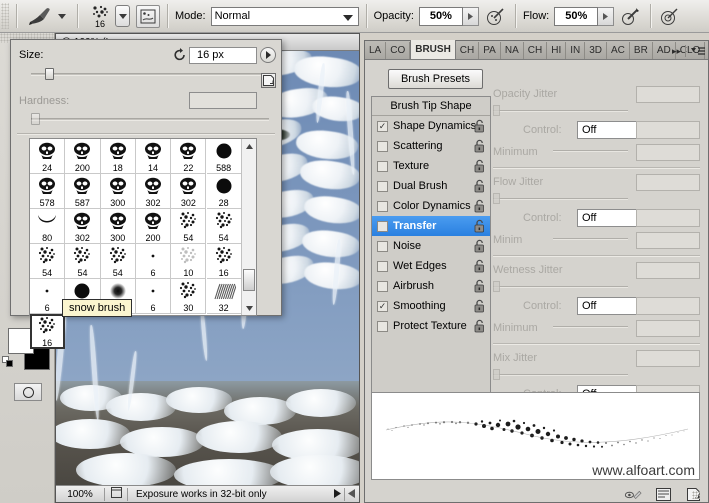 This screenshot has width=709, height=503. Describe the element at coordinates (48, 331) in the screenshot. I see `brush-preset-cell: 16` at that location.